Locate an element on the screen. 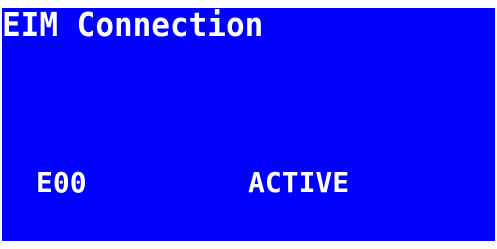  screen-title: EIM Connection is located at coordinates (133, 26).